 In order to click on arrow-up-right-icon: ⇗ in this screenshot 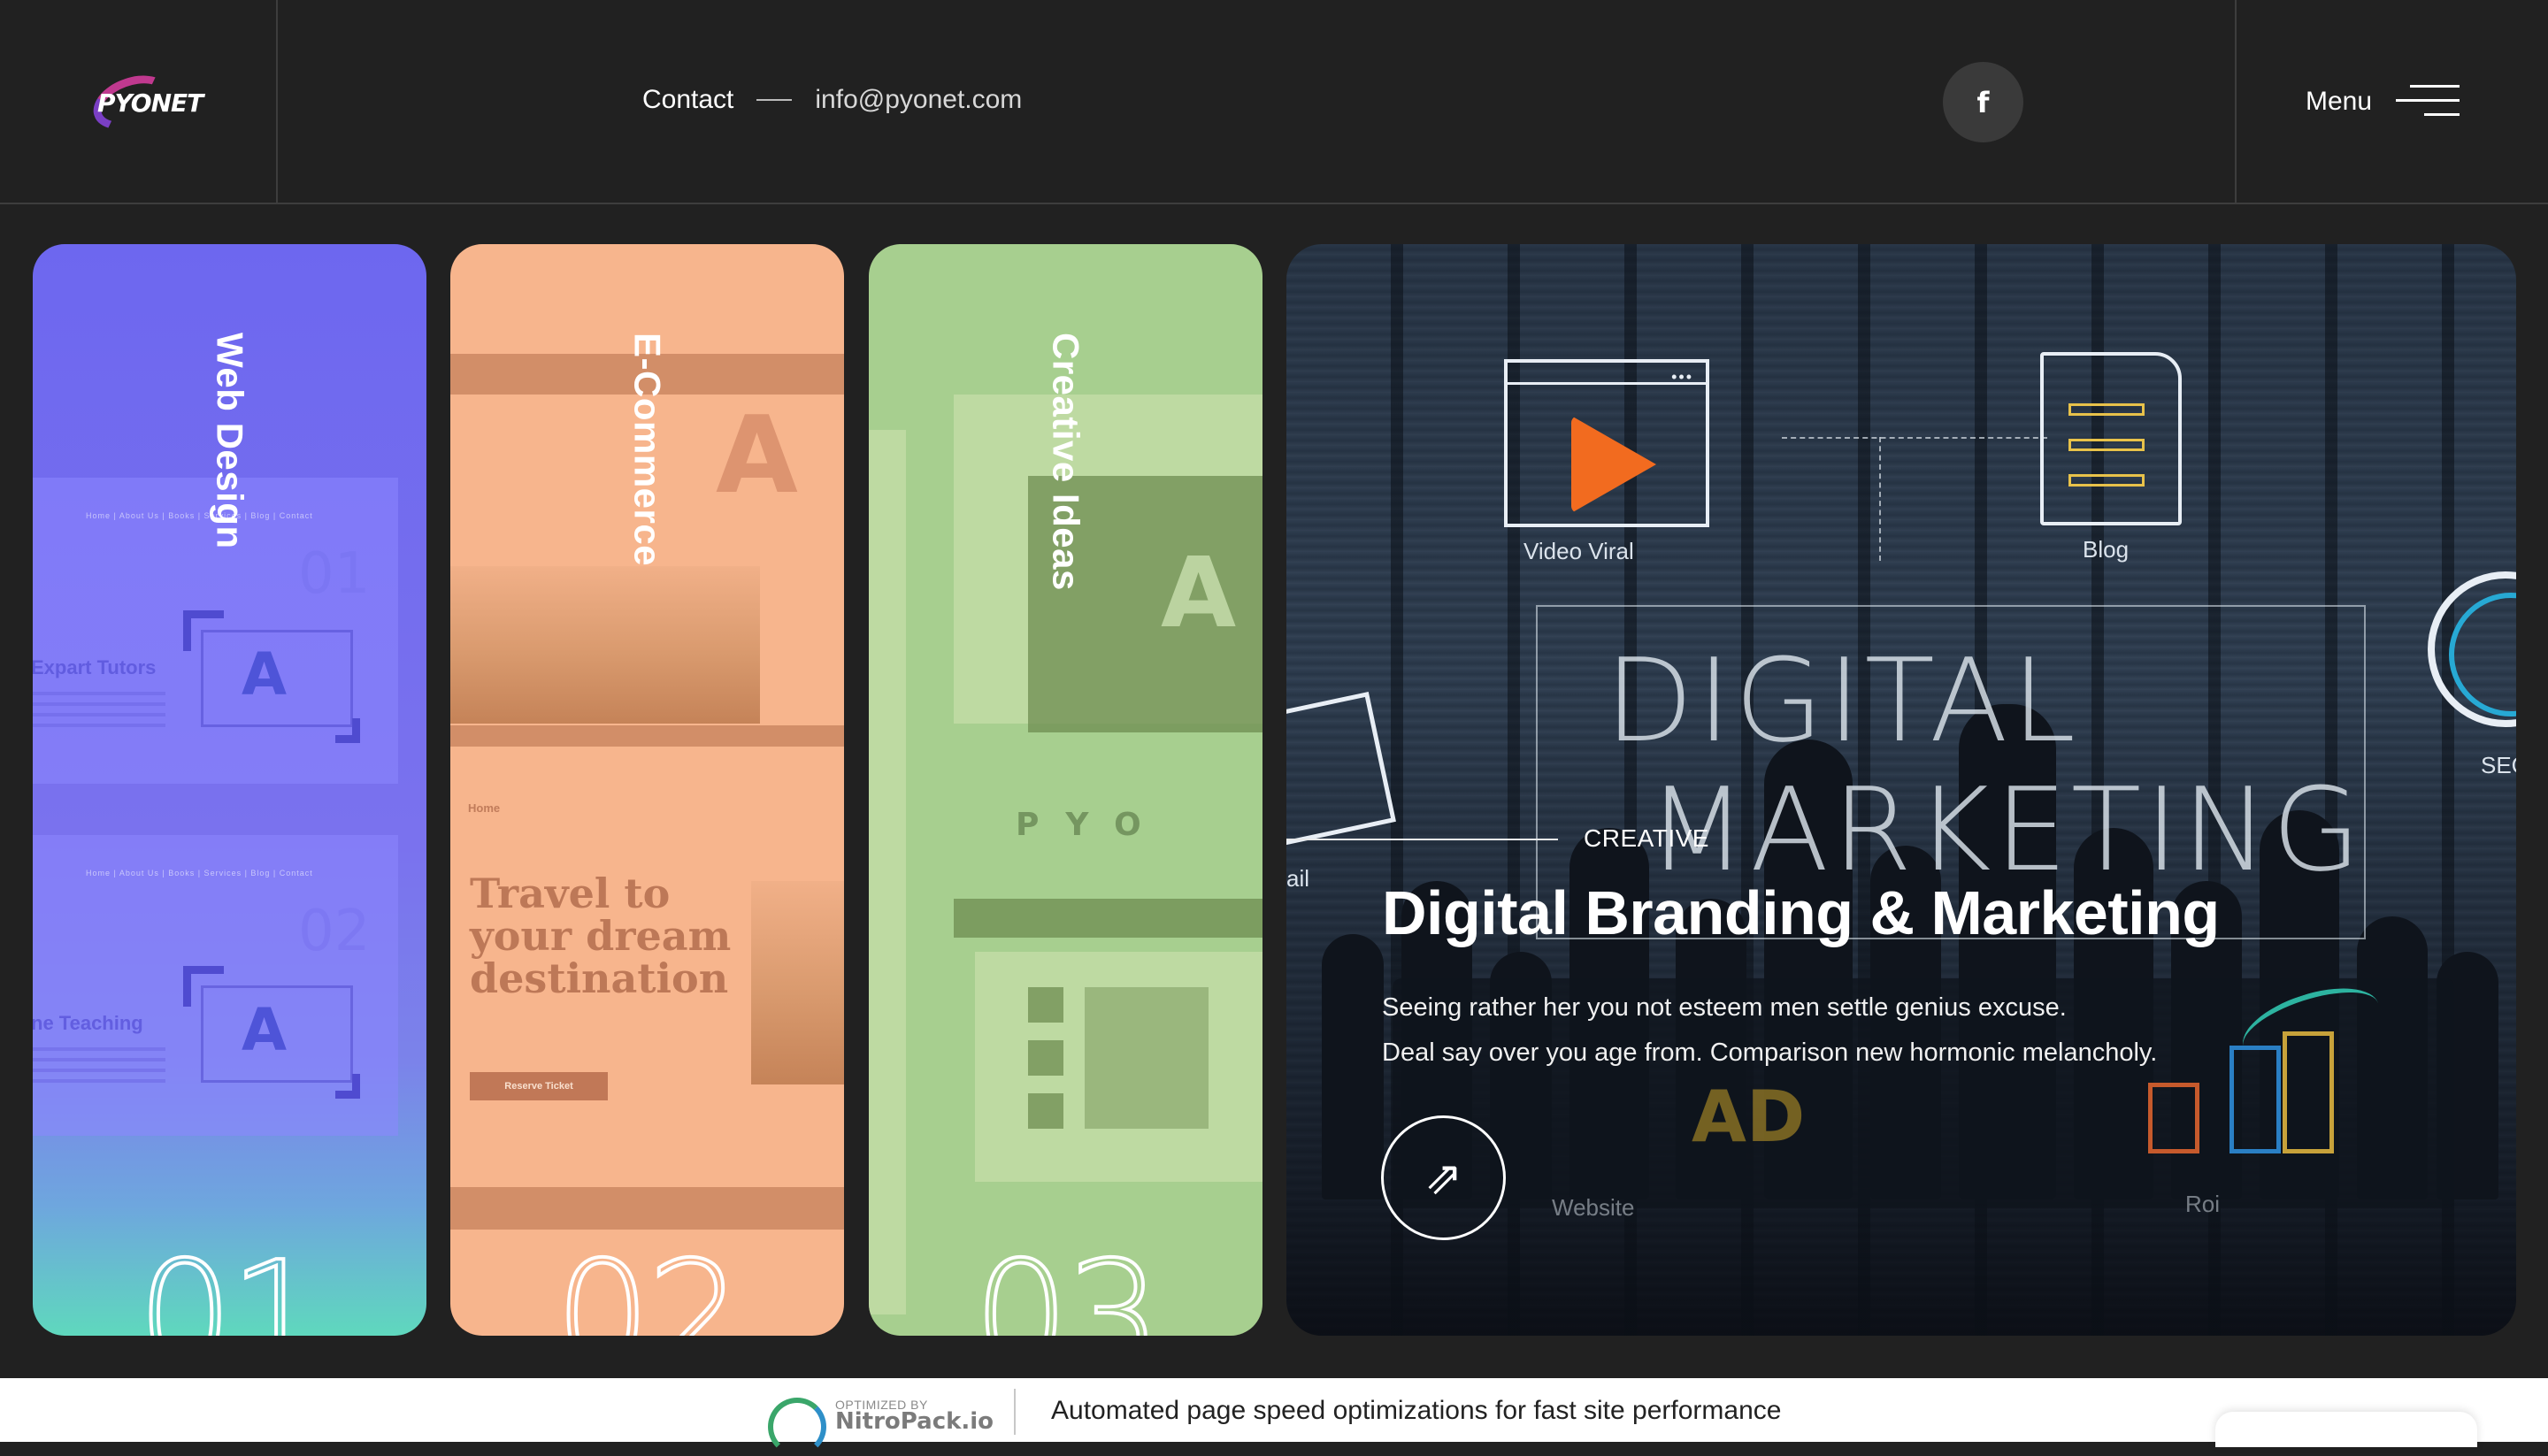, I will do `click(1444, 1178)`.